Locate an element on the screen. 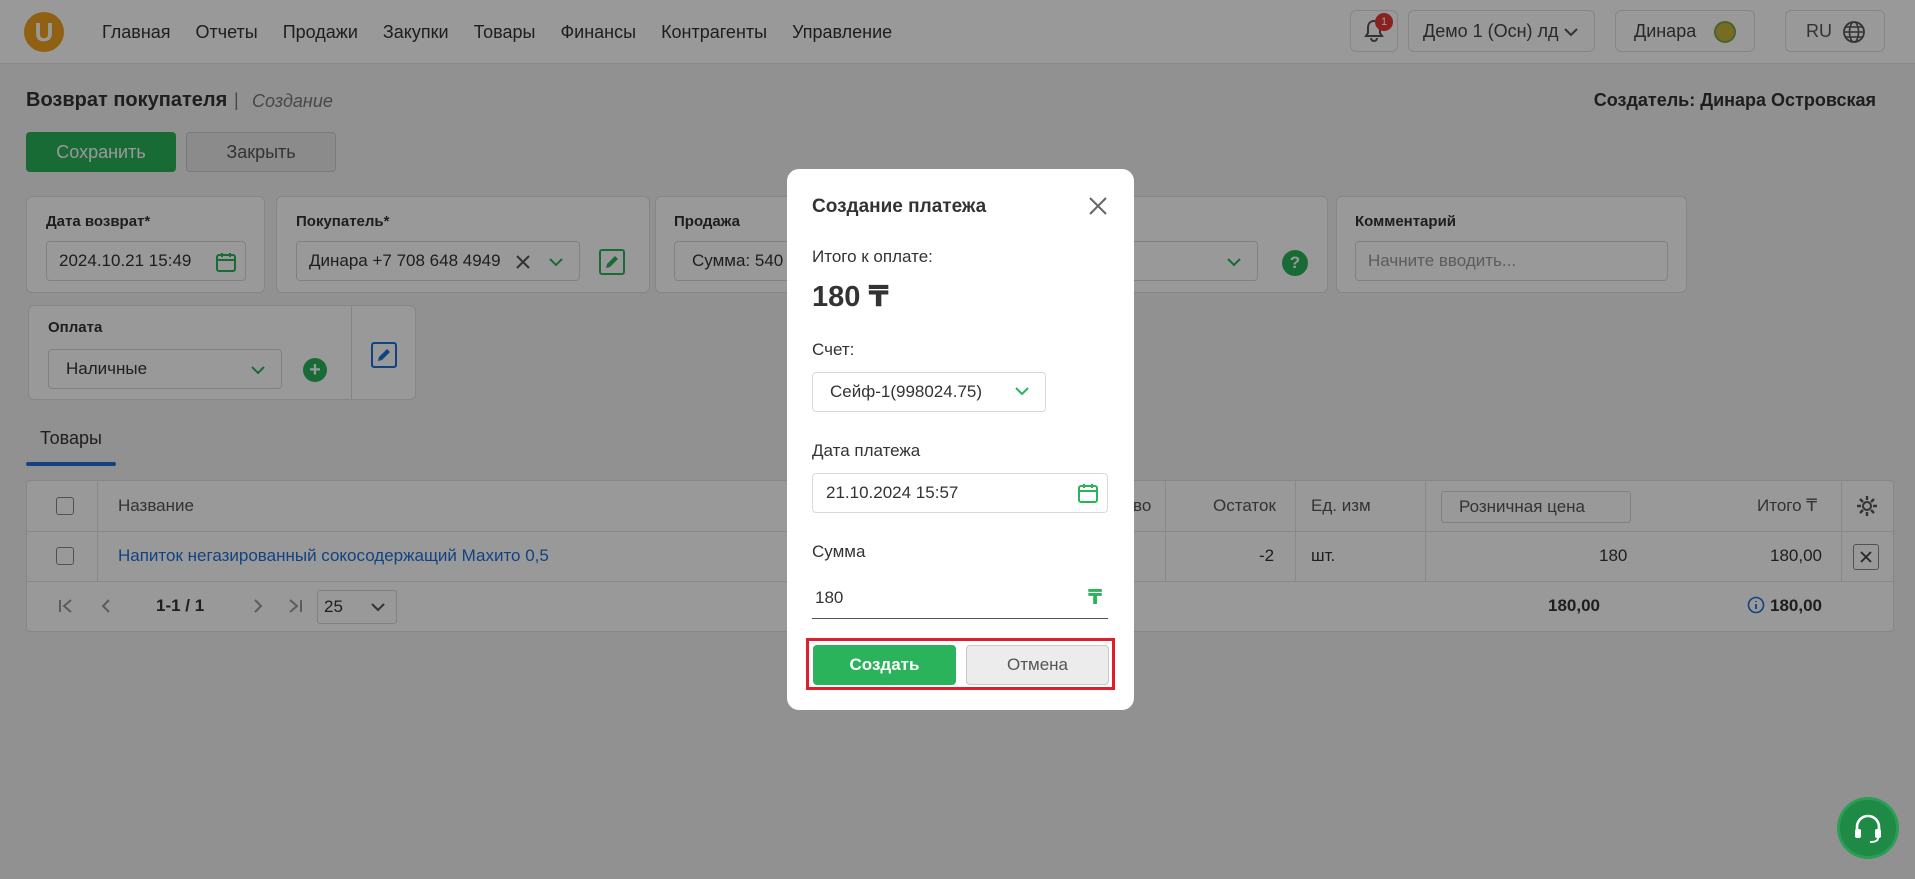 Image resolution: width=1915 pixels, height=879 pixels. payment-date-label: Дата платежа is located at coordinates (866, 450).